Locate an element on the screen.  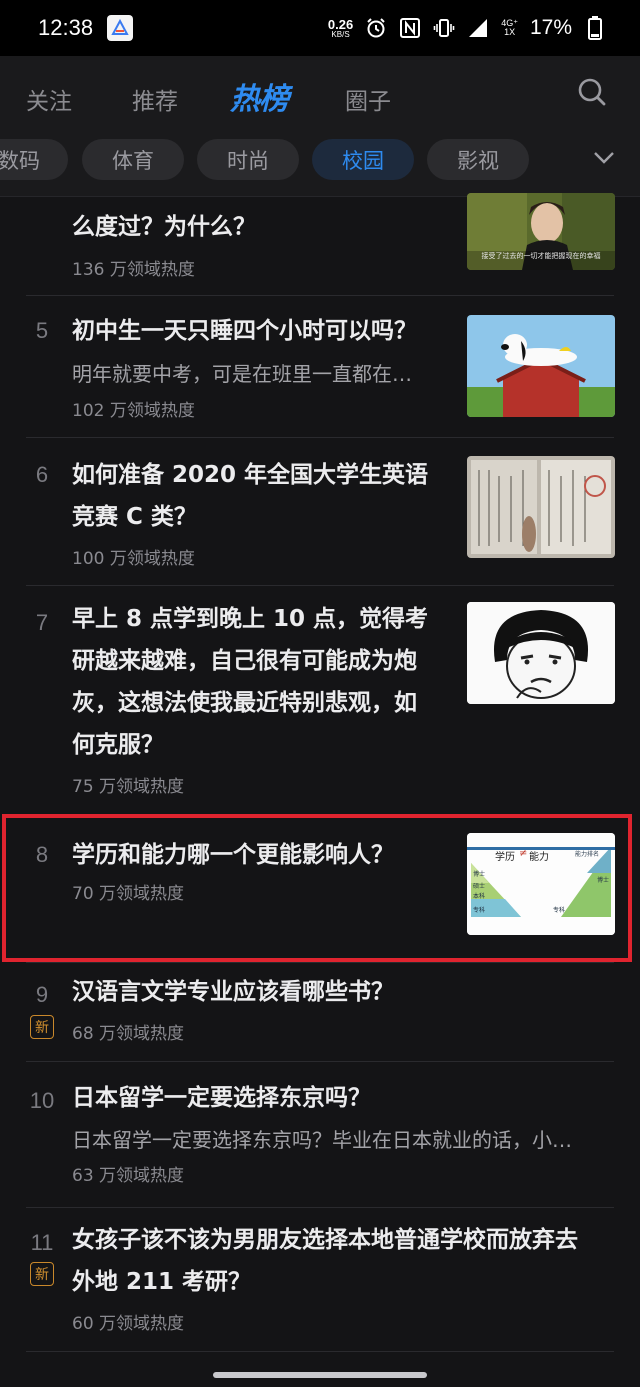
item-heat: 100 万领域热度 is located at coordinates (133, 559).